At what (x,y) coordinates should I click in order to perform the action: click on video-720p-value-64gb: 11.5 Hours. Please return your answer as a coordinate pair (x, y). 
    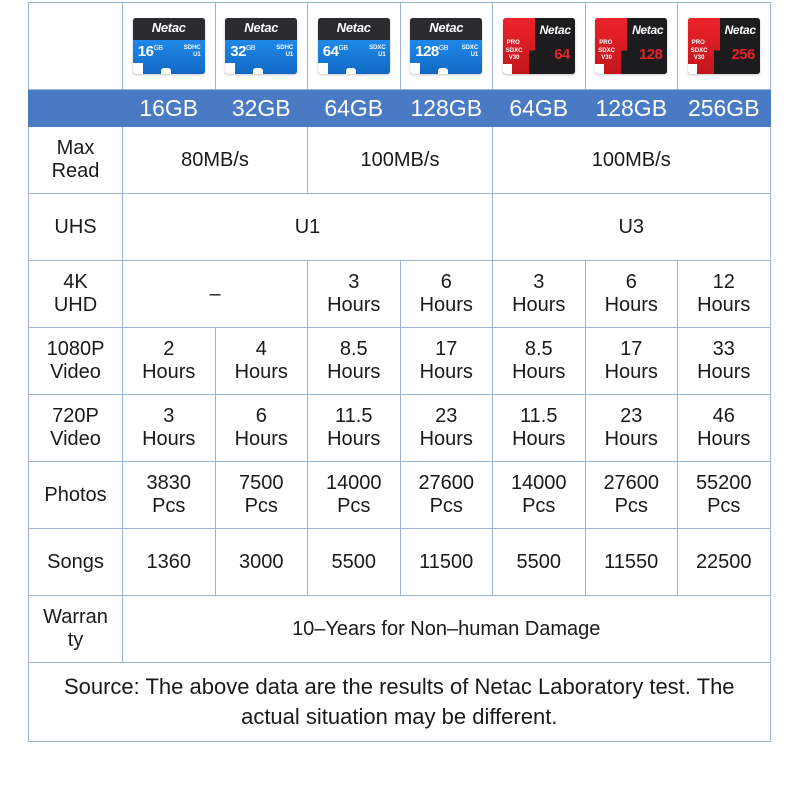
    Looking at the image, I should click on (354, 428).